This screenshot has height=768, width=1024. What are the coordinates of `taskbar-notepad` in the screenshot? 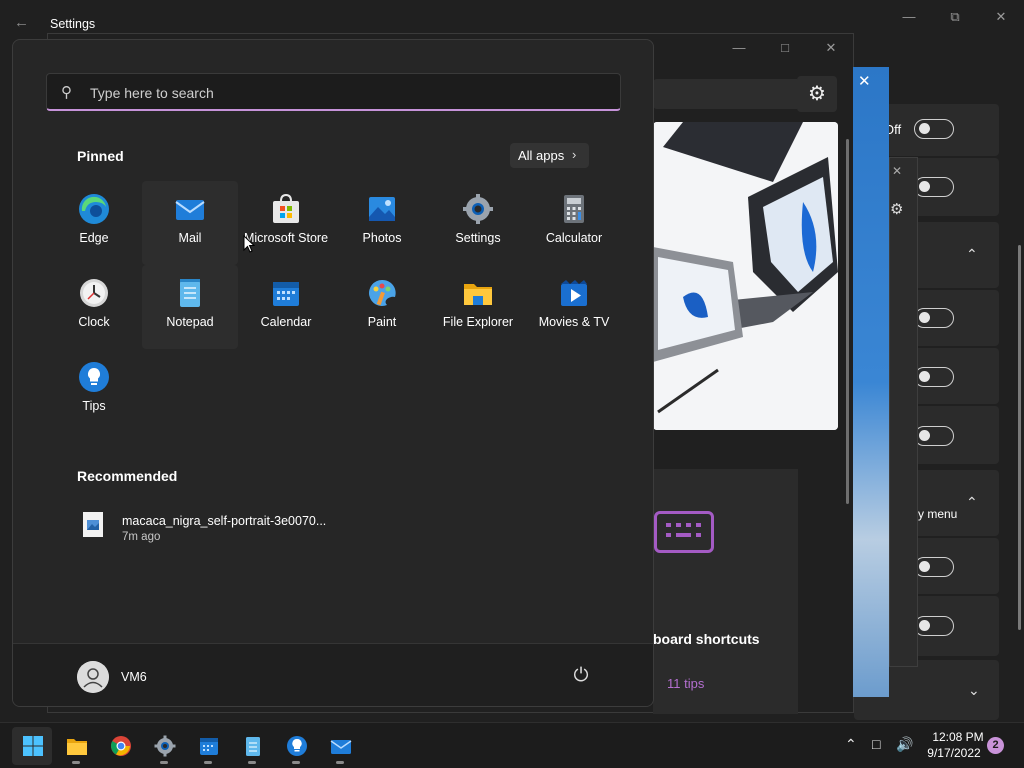 It's located at (252, 746).